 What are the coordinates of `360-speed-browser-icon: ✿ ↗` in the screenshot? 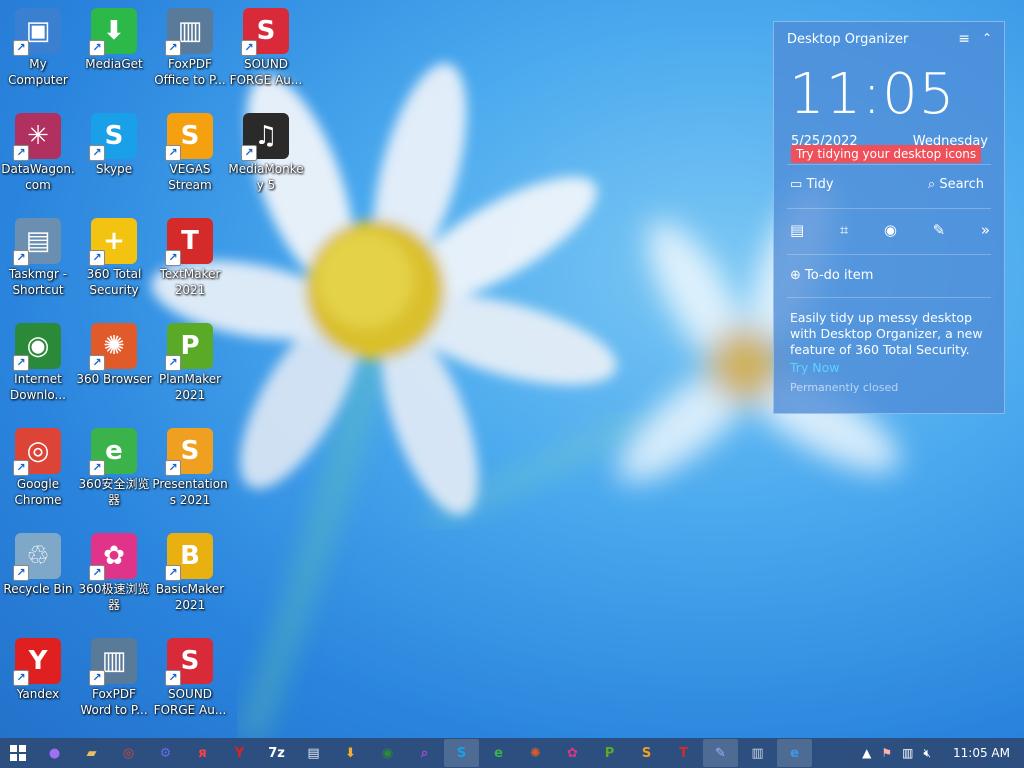 It's located at (113, 557).